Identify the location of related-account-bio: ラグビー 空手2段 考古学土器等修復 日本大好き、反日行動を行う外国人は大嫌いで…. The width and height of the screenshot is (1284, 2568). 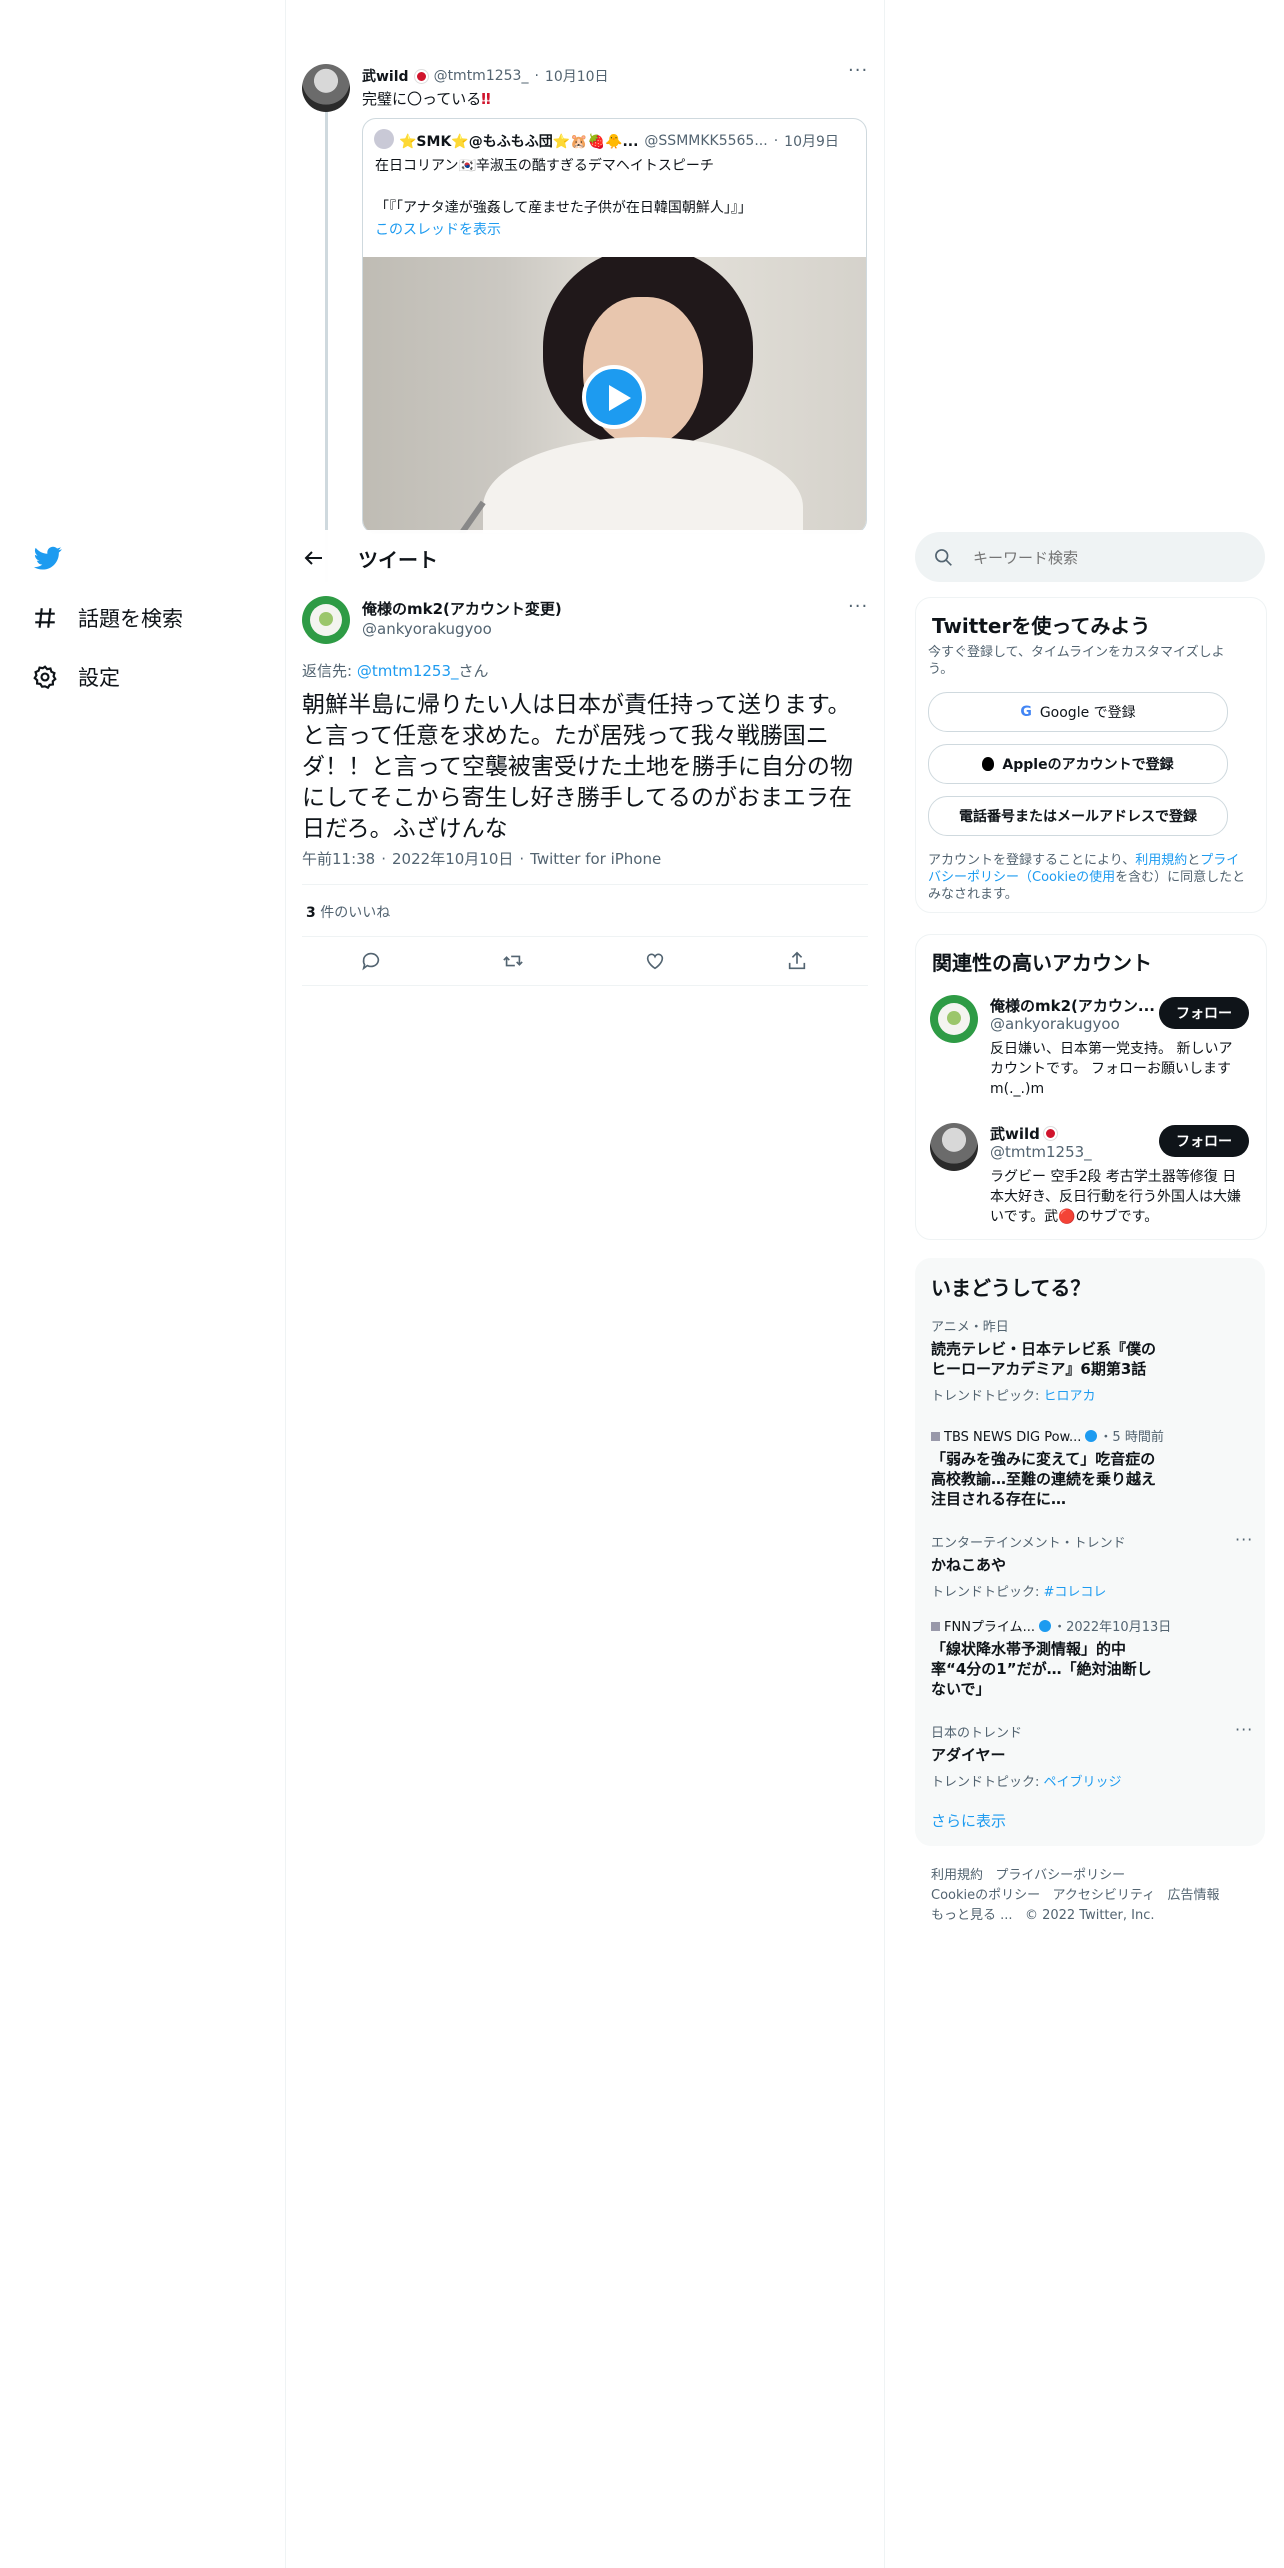
(1116, 1197).